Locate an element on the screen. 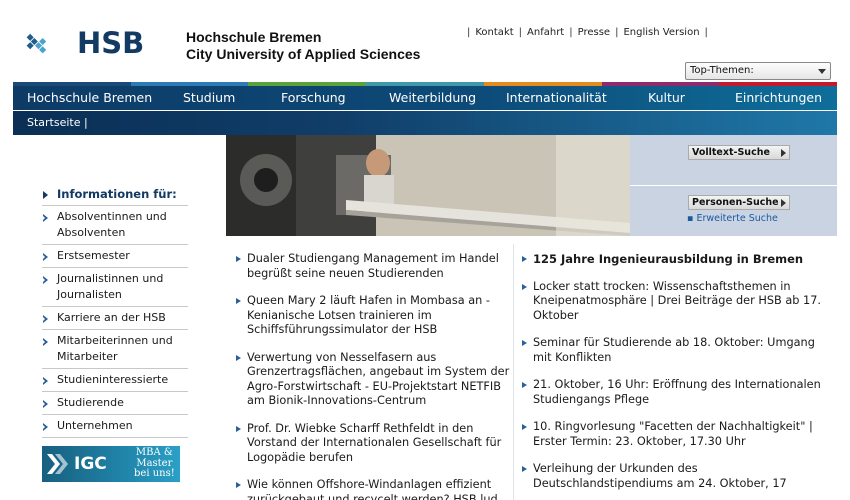  advanced-search-link: ▪ Erweiterte Suche is located at coordinates (732, 218).